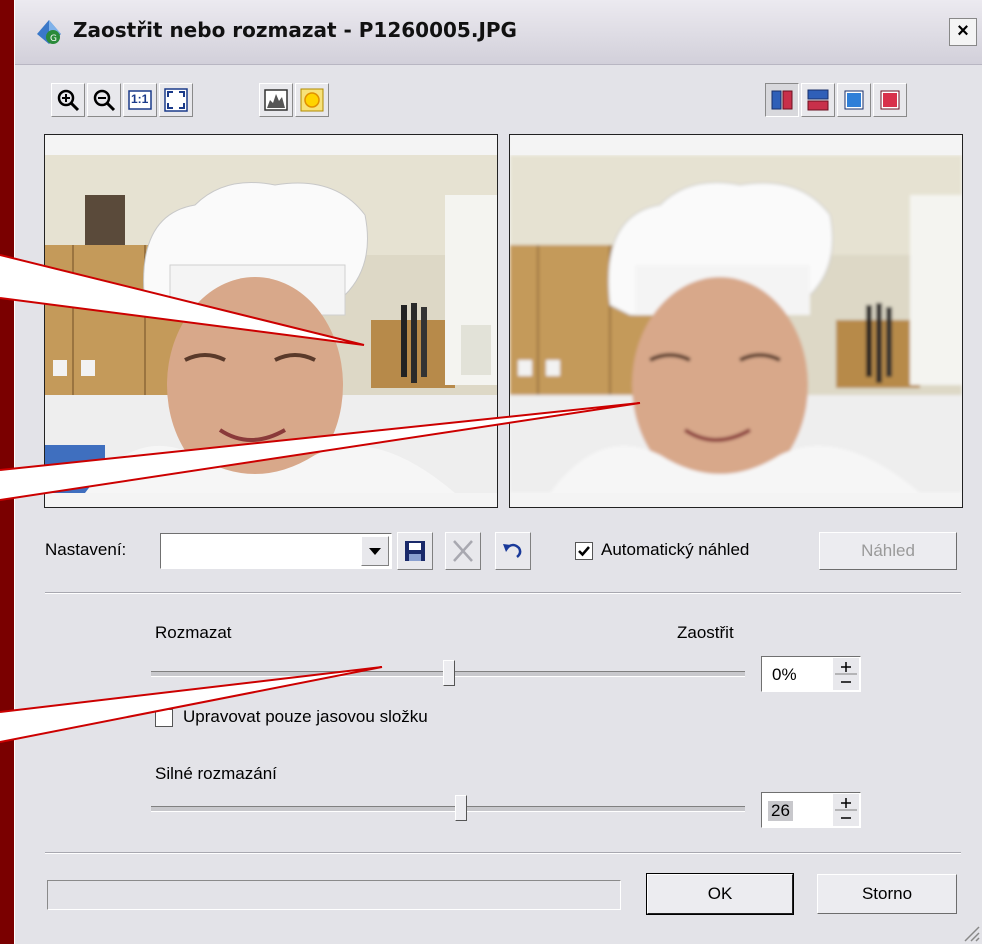  What do you see at coordinates (811, 674) in the screenshot?
I see `sharpen-spinbox: 0%` at bounding box center [811, 674].